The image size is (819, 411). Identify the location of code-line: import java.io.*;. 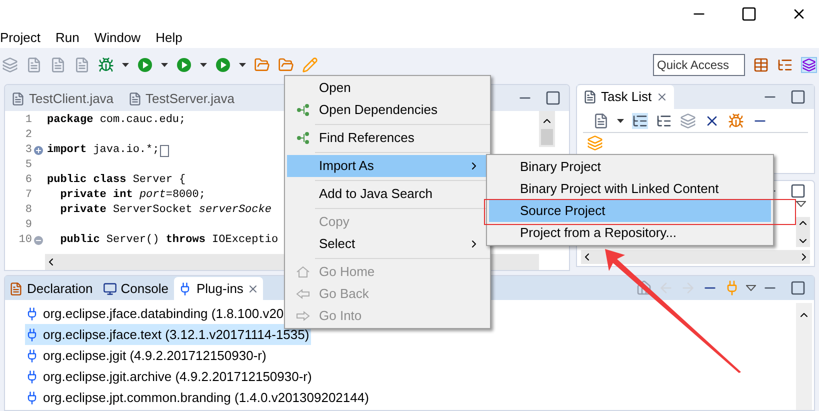
(103, 150).